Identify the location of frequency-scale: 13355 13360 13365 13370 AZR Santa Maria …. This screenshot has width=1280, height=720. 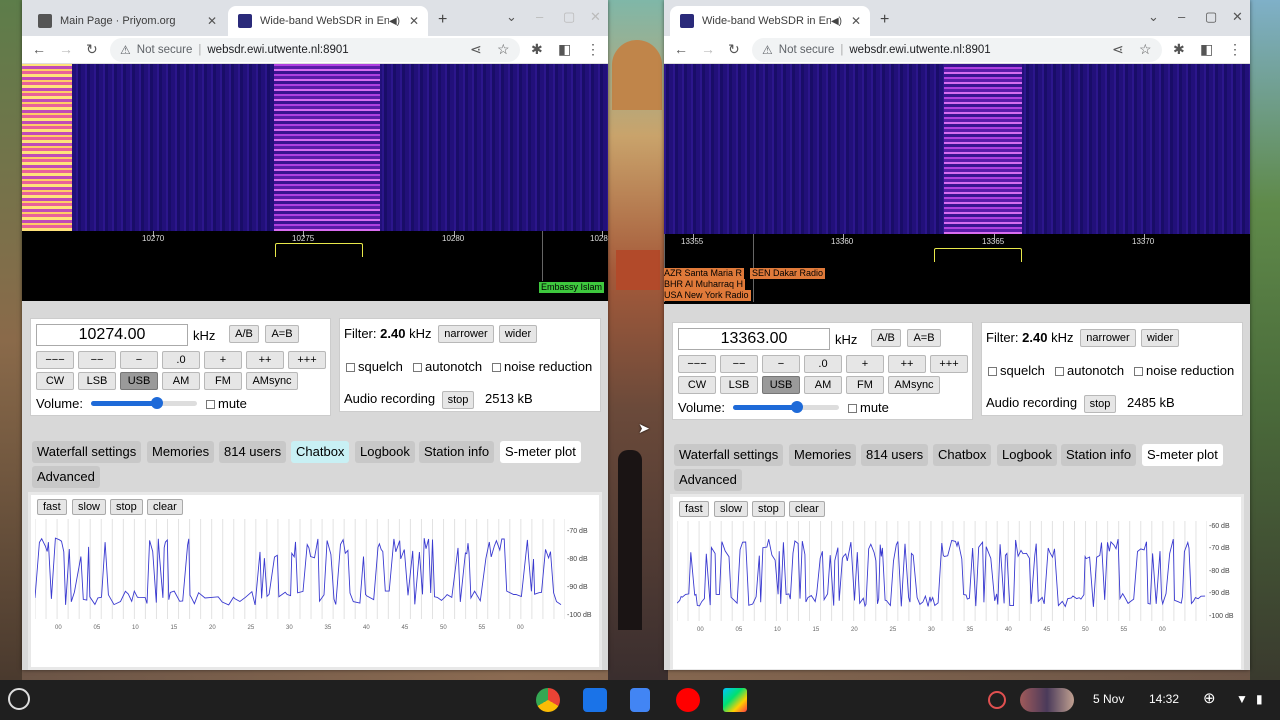
(957, 269).